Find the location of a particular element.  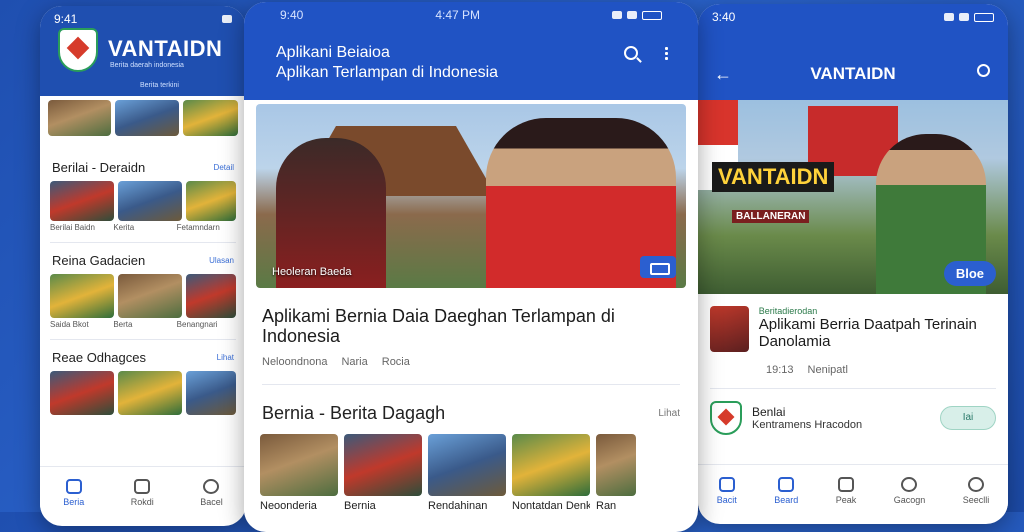

tab-gacogn: Gacogn is located at coordinates (909, 490).